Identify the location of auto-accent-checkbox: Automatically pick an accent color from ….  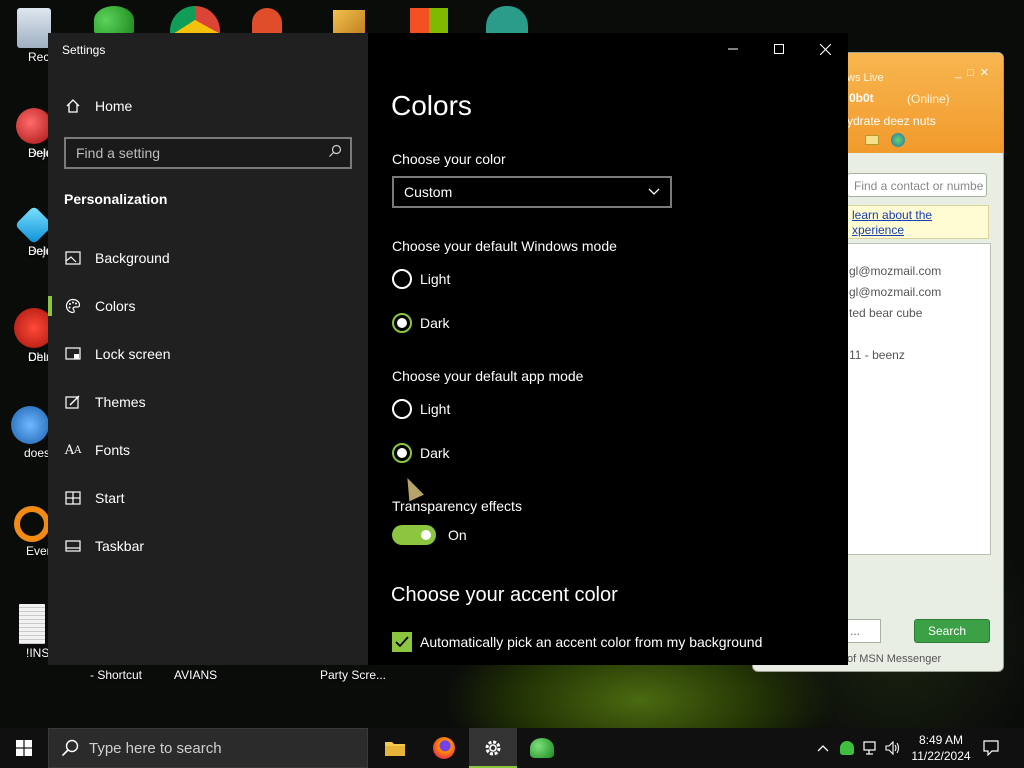
(577, 642).